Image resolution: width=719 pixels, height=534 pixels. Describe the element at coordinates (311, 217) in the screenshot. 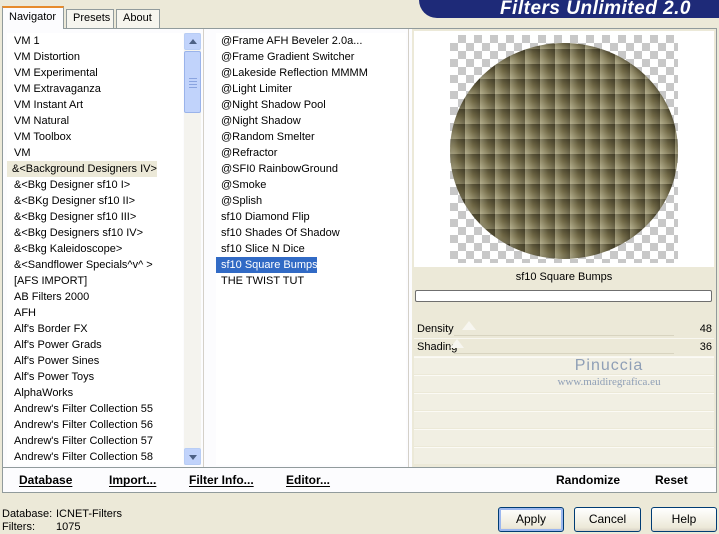

I see `filter-item: sf10 Diamond Flip` at that location.